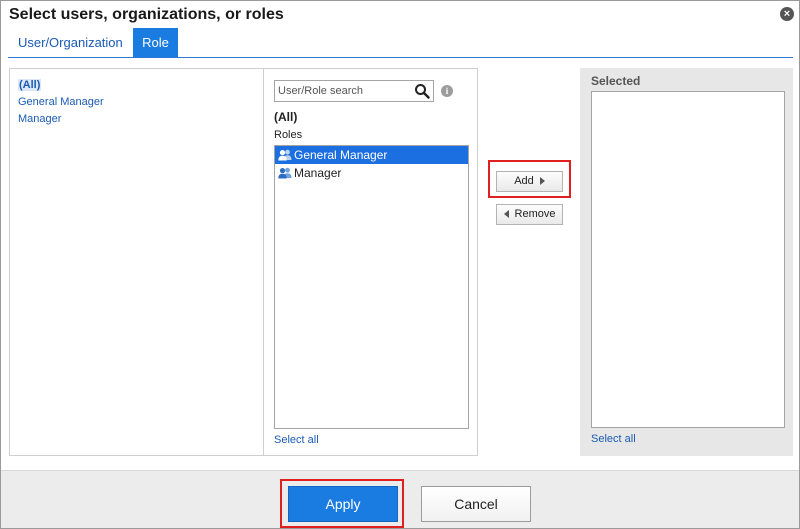 Image resolution: width=800 pixels, height=529 pixels. Describe the element at coordinates (61, 119) in the screenshot. I see `tree-item-manager: Manager` at that location.